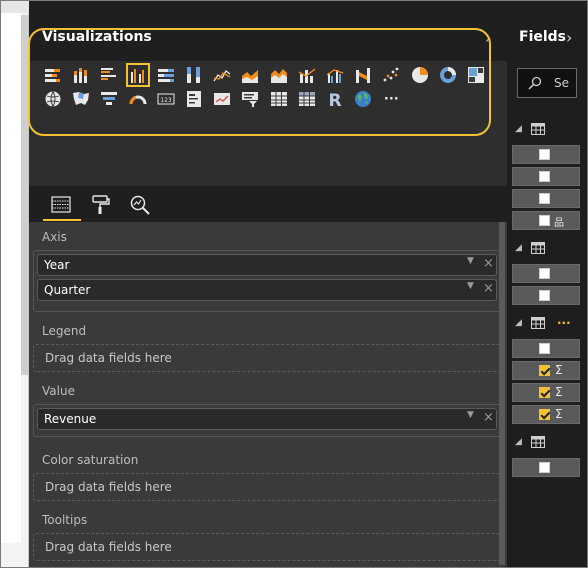  Describe the element at coordinates (267, 547) in the screenshot. I see `tooltips-drop-zone: Drag data fields here` at that location.